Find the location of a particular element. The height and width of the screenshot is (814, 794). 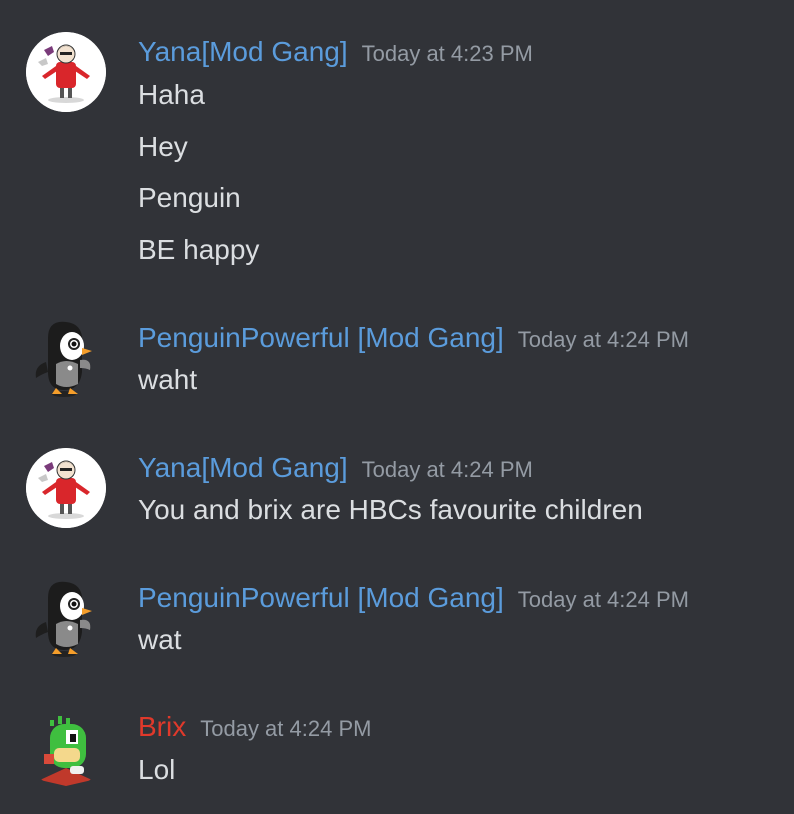

dragon-avatar-icon is located at coordinates (66, 751).